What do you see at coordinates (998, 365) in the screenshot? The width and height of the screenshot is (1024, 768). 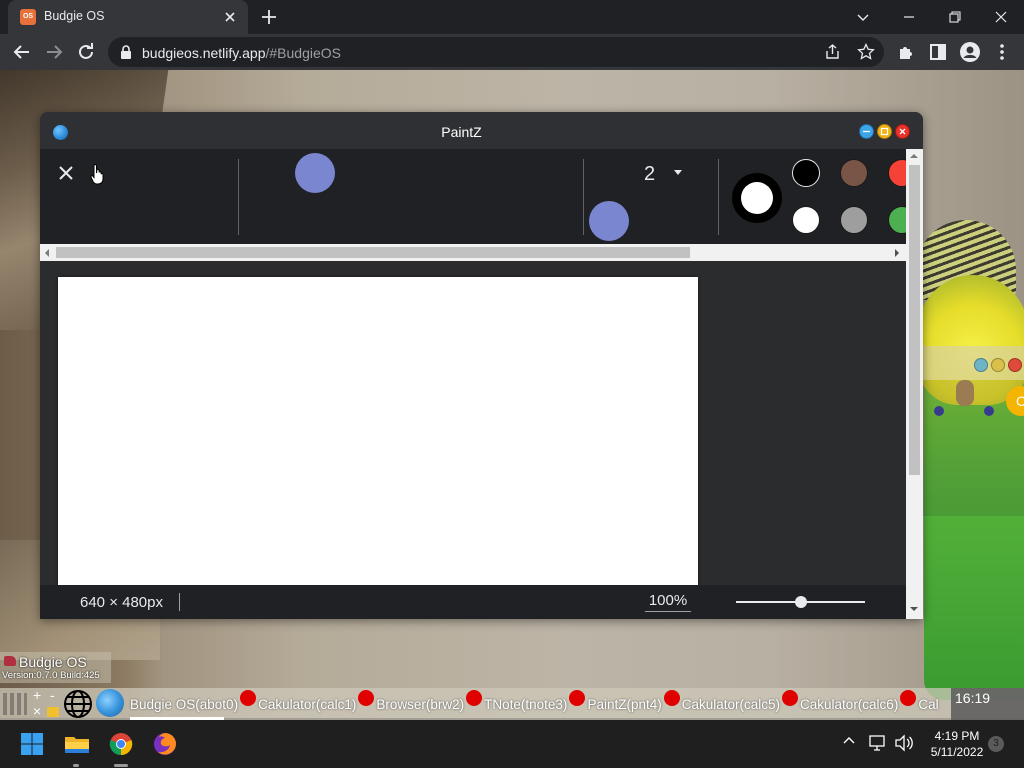 I see `bg-maximize-icon` at bounding box center [998, 365].